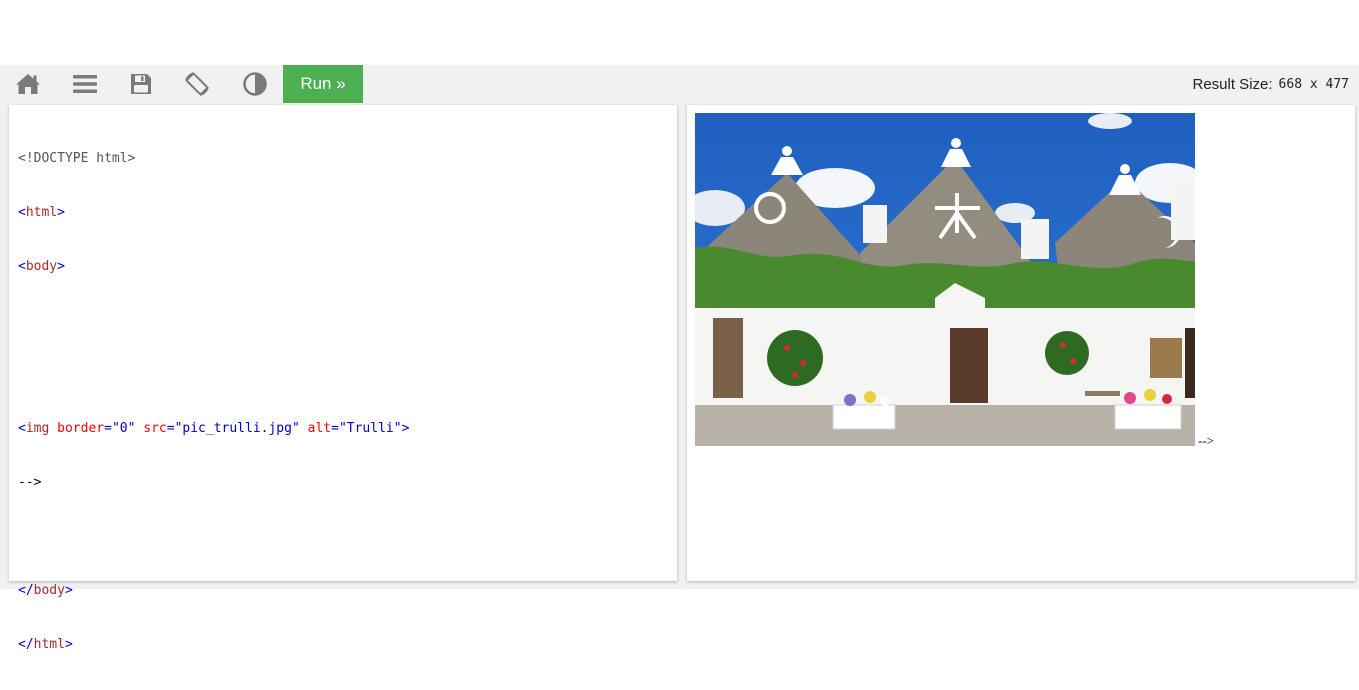 The height and width of the screenshot is (690, 1359). What do you see at coordinates (679, 32) in the screenshot?
I see `top-blank-area` at bounding box center [679, 32].